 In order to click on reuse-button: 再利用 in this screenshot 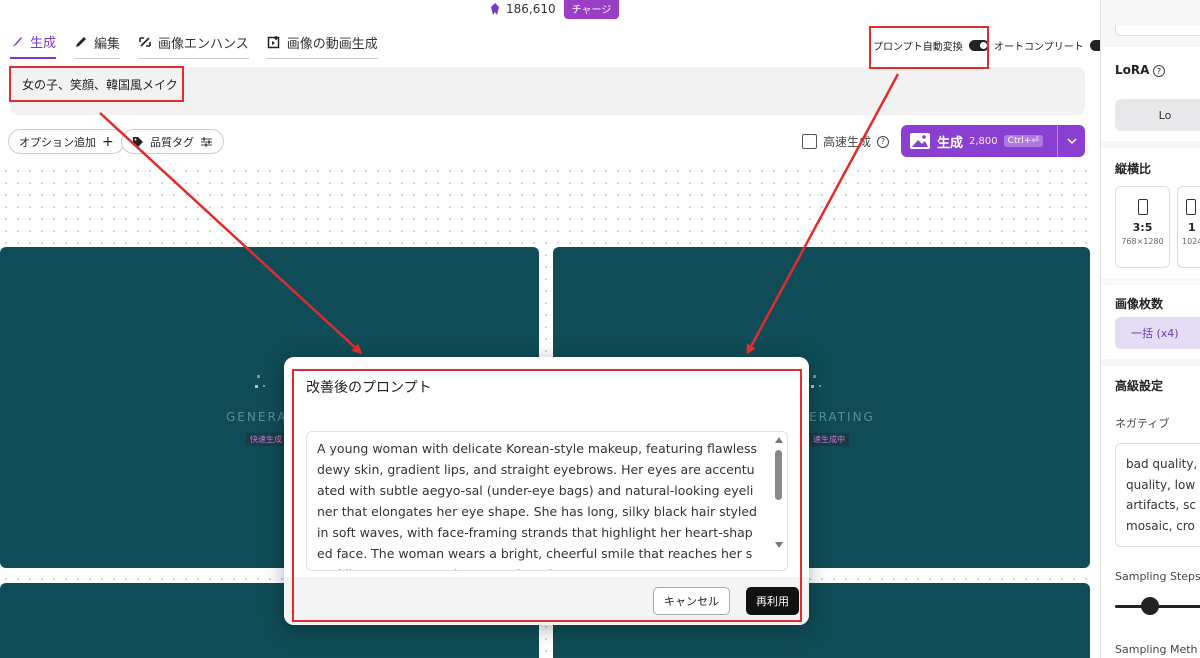, I will do `click(772, 601)`.